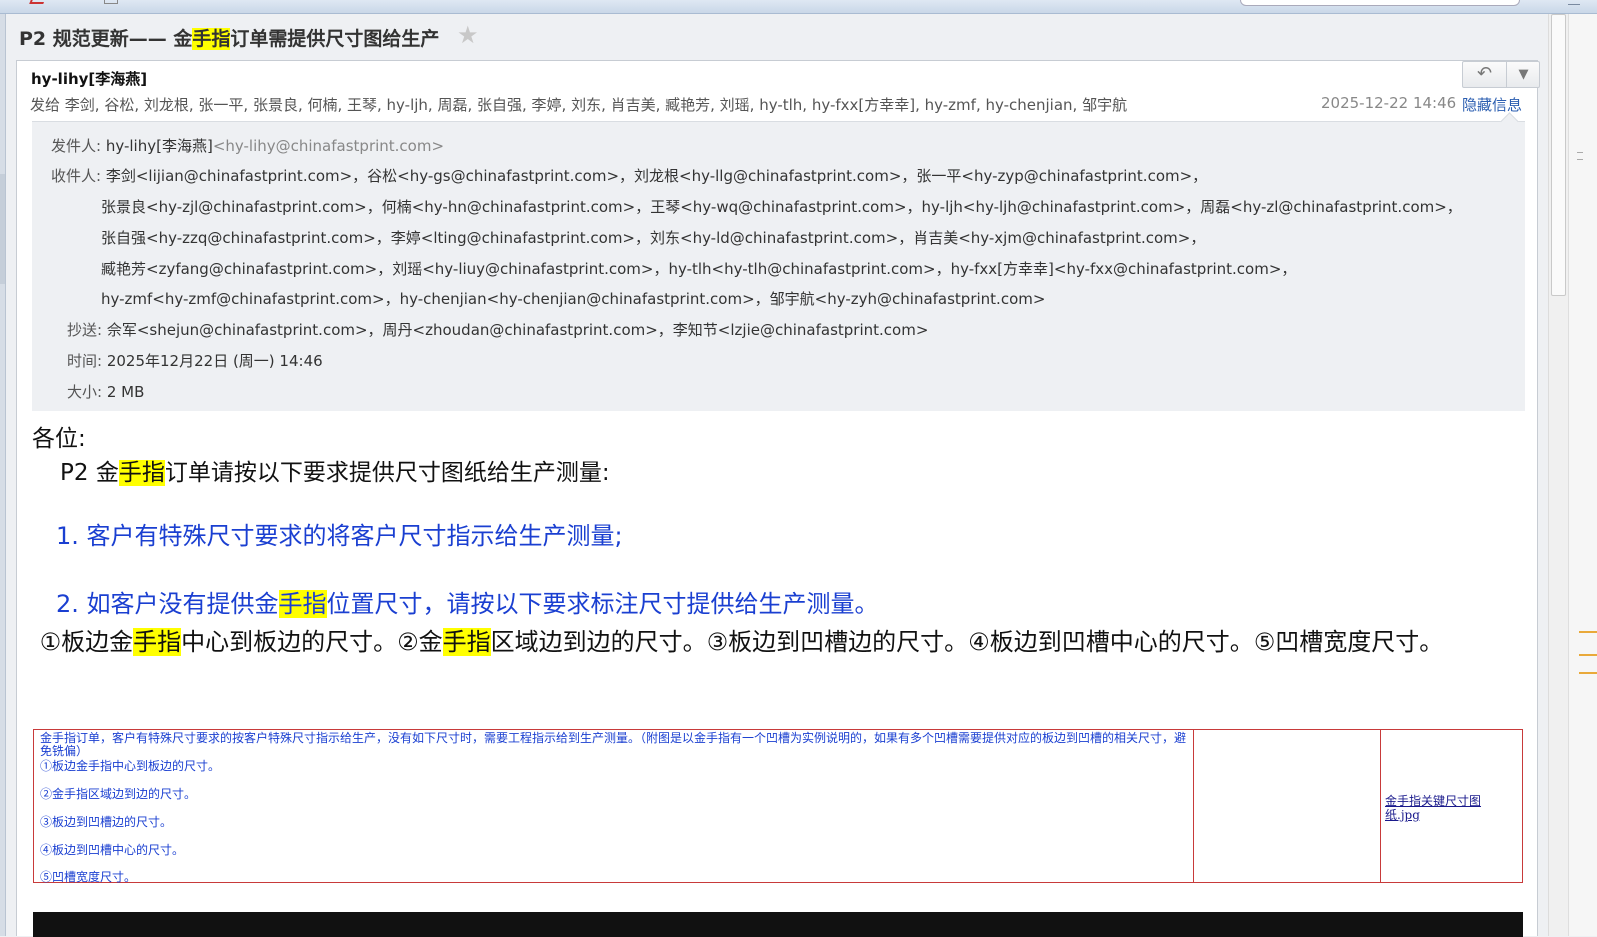 Image resolution: width=1597 pixels, height=937 pixels. What do you see at coordinates (1580, 156) in the screenshot?
I see `grip-icon` at bounding box center [1580, 156].